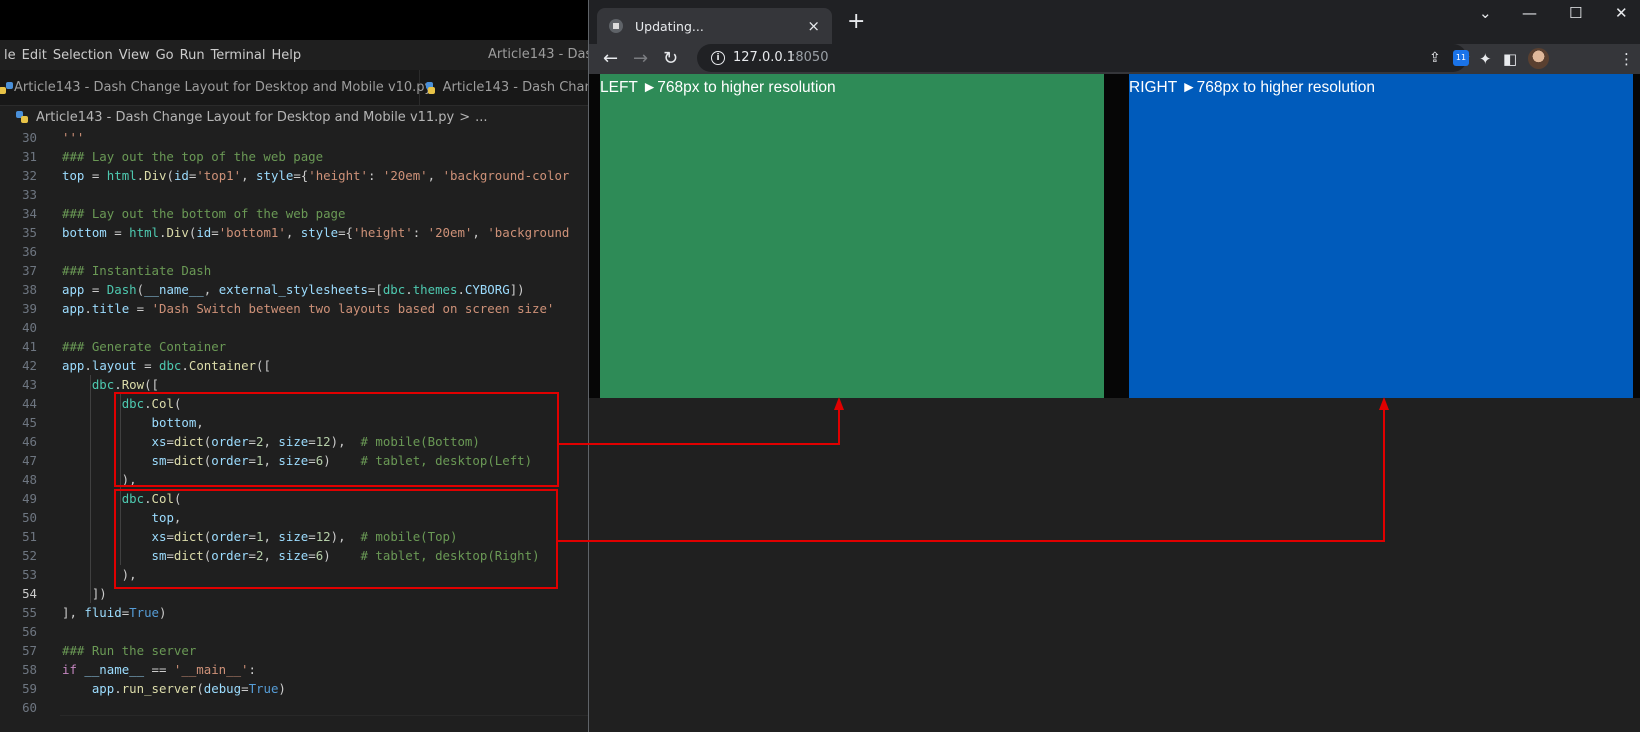 Image resolution: width=1640 pixels, height=732 pixels. Describe the element at coordinates (294, 346) in the screenshot. I see `code-line: 41 ### Generate Container` at that location.